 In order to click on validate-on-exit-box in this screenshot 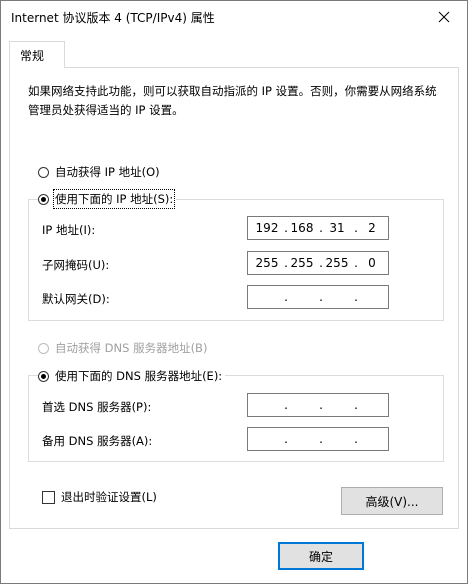, I will do `click(48, 497)`.